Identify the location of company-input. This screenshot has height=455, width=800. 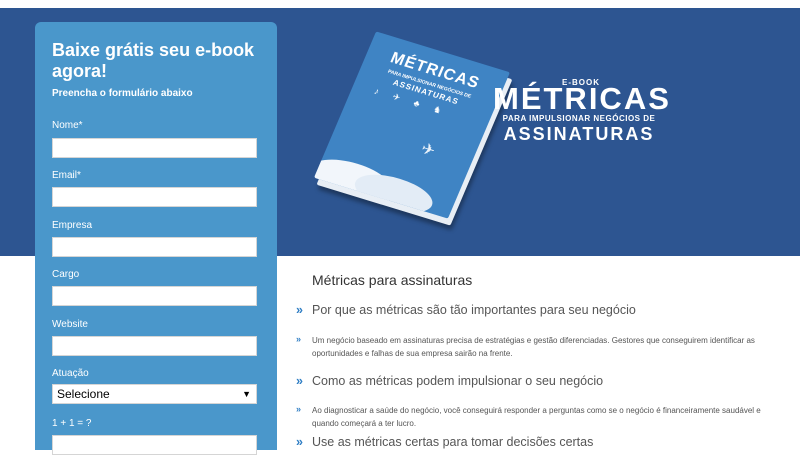
(154, 247).